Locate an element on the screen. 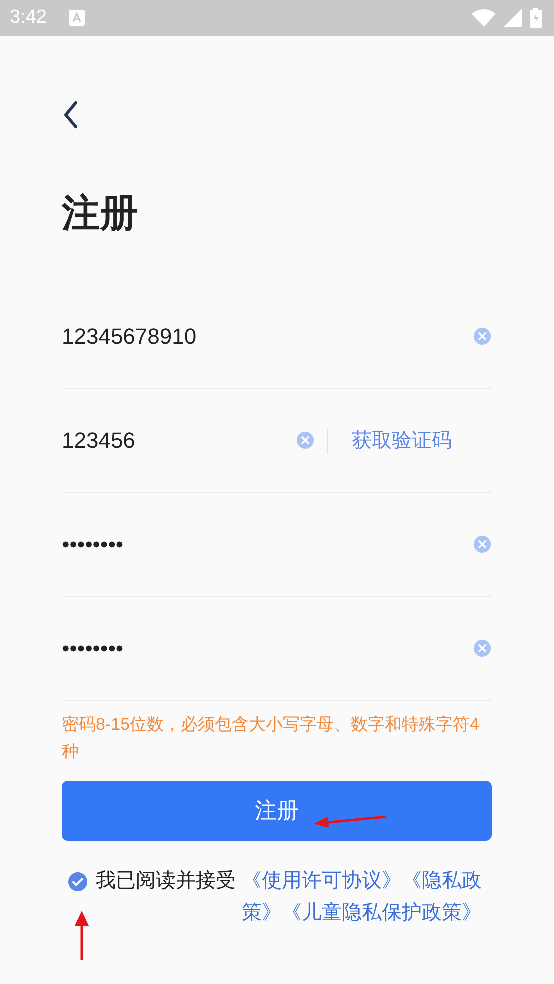 Image resolution: width=554 pixels, height=984 pixels. policy-links: 《使用许可协议》《隐私政策》《儿童隐私保护政策》 is located at coordinates (367, 897).